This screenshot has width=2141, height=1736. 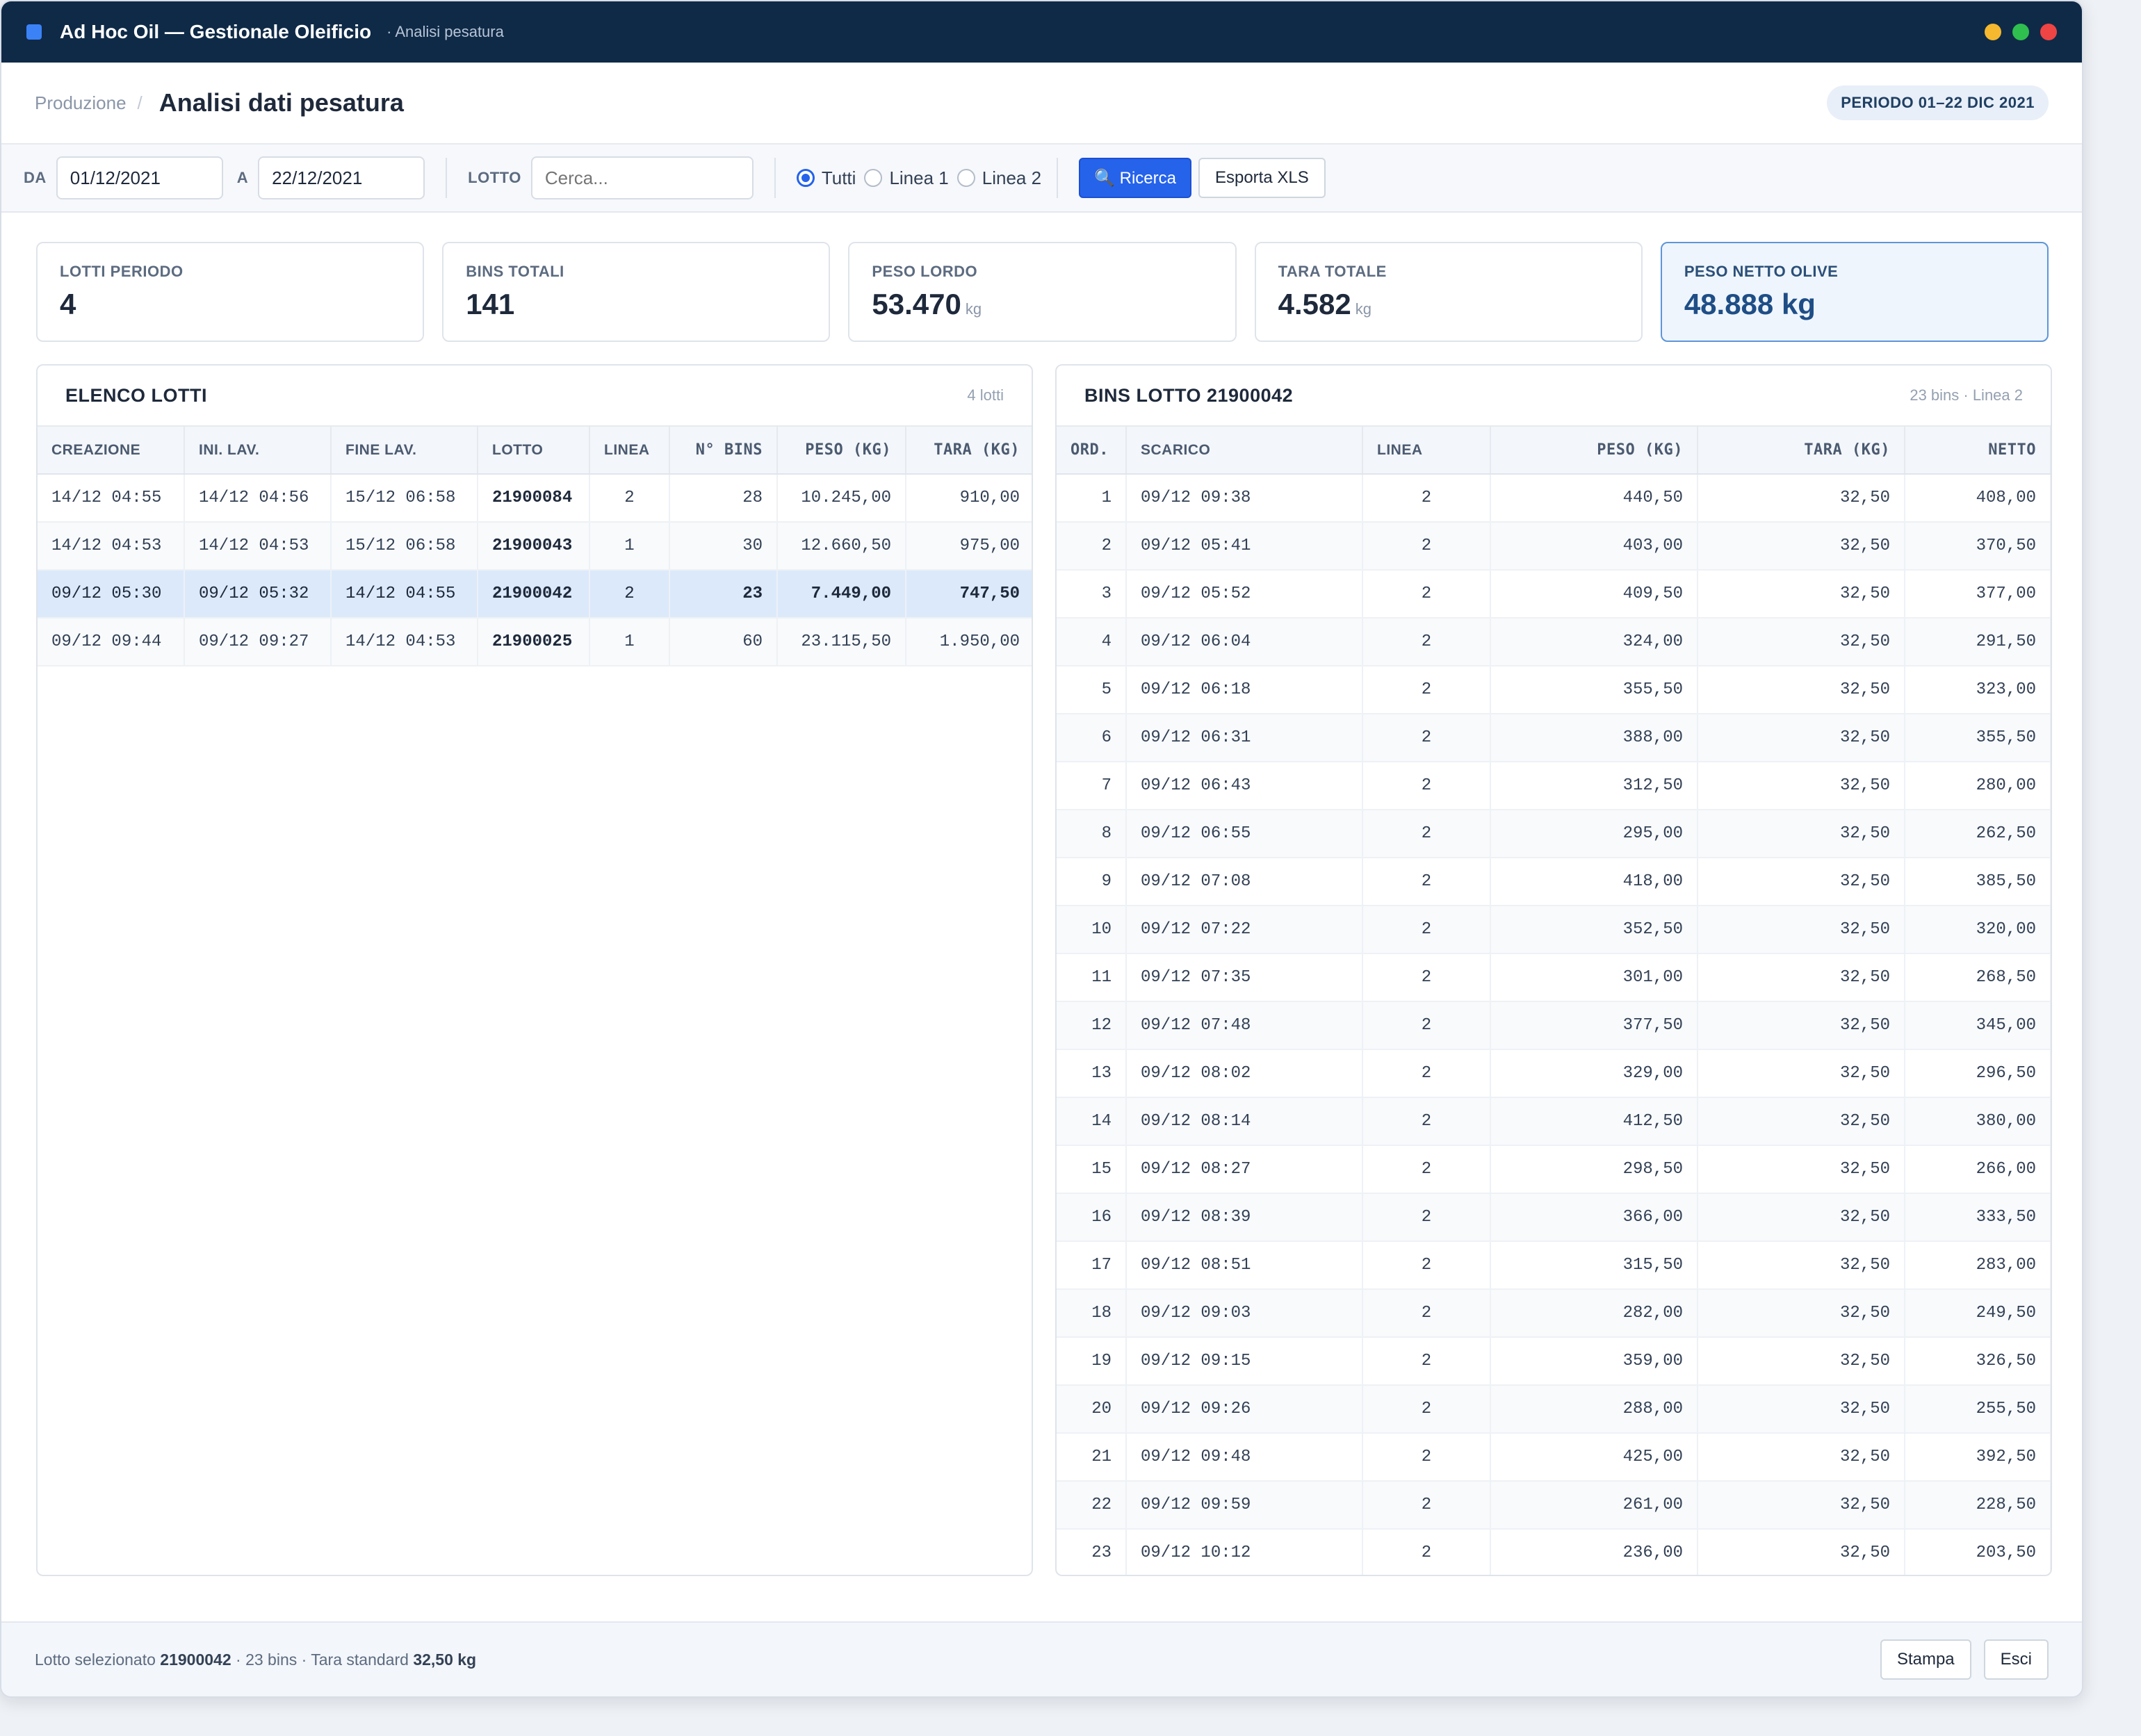 What do you see at coordinates (1092, 451) in the screenshot?
I see `column-header: ORD.` at bounding box center [1092, 451].